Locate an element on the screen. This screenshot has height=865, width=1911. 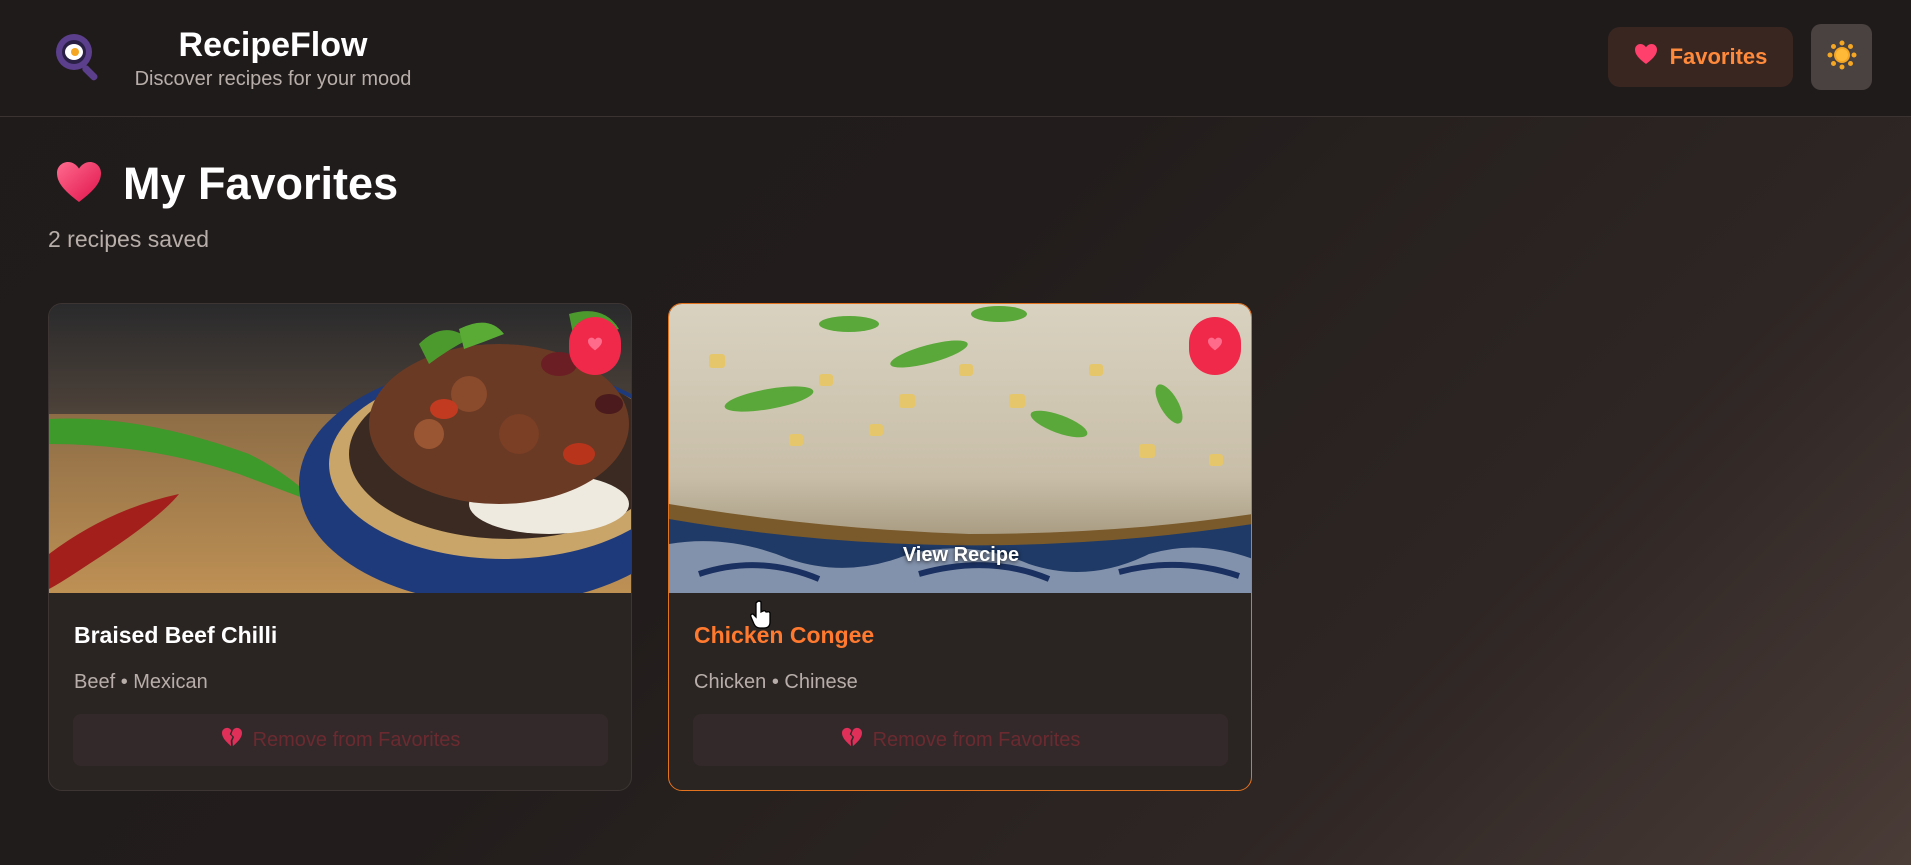
recipe-image: View Recipe is located at coordinates (960, 448).